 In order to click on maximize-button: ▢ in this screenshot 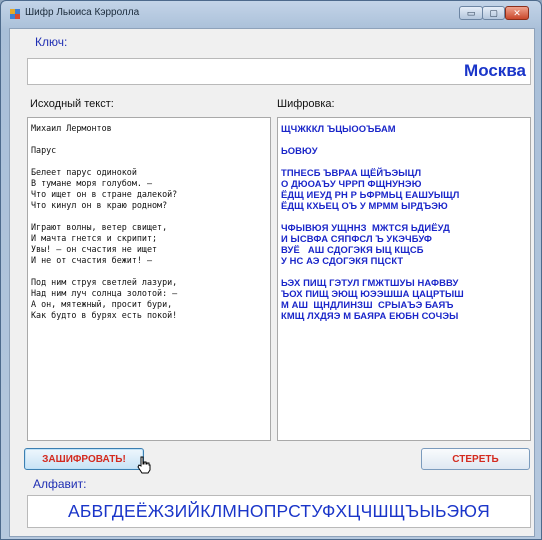, I will do `click(493, 13)`.